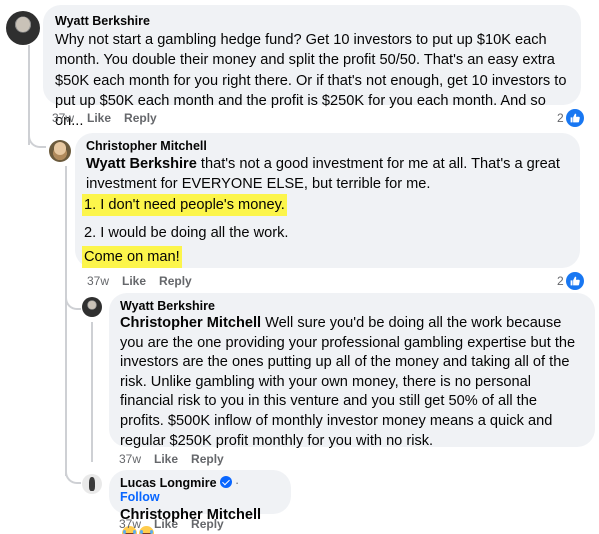 This screenshot has height=534, width=599. I want to click on comment-closing: Come on man!, so click(132, 257).